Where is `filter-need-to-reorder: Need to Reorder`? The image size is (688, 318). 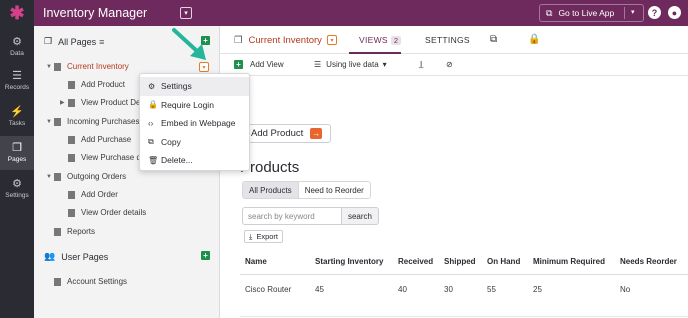 filter-need-to-reorder: Need to Reorder is located at coordinates (333, 190).